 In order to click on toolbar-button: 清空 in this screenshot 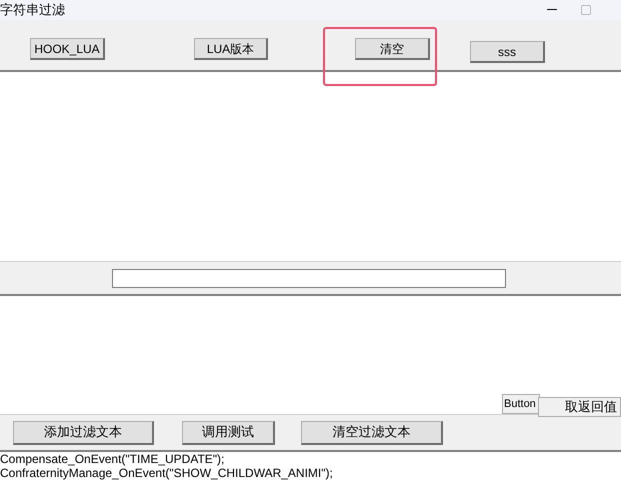, I will do `click(392, 49)`.